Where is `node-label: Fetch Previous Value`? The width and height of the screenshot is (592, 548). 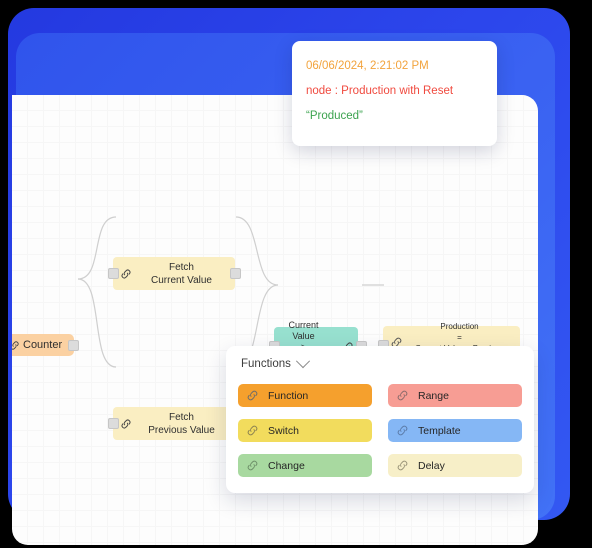 node-label: Fetch Previous Value is located at coordinates (181, 423).